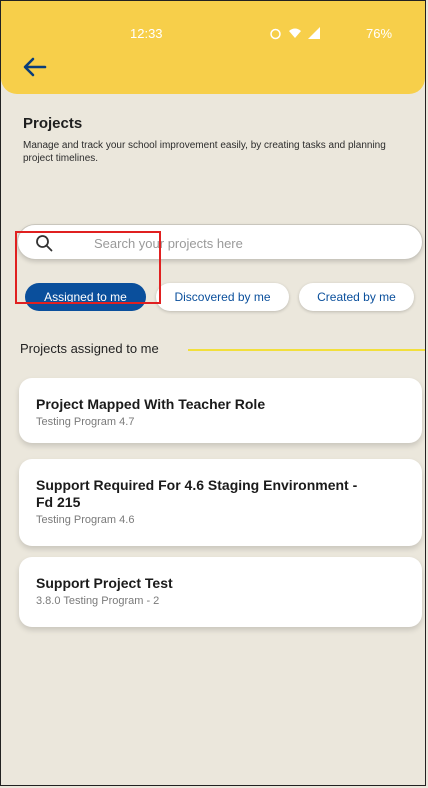 The width and height of the screenshot is (428, 788). Describe the element at coordinates (379, 33) in the screenshot. I see `battery-level: 76%` at that location.